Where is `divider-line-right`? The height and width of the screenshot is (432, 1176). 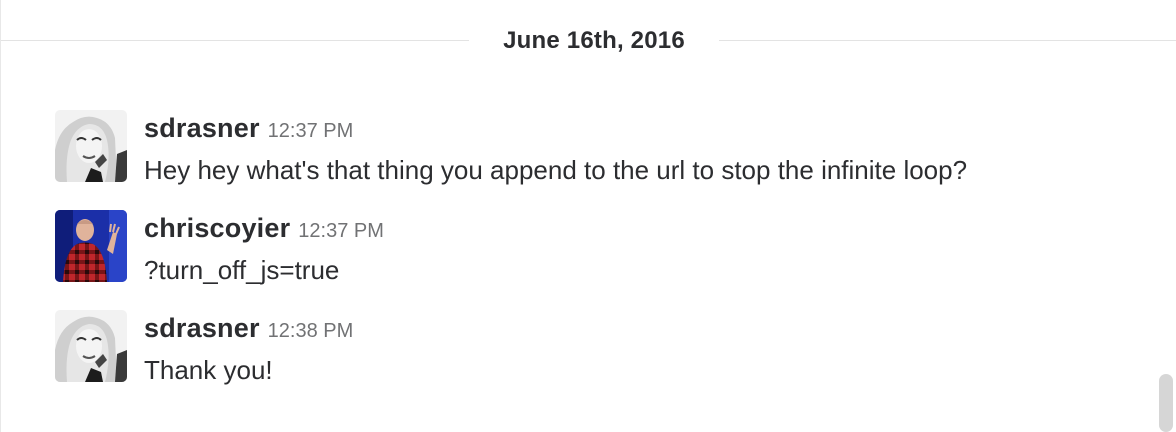 divider-line-right is located at coordinates (947, 40).